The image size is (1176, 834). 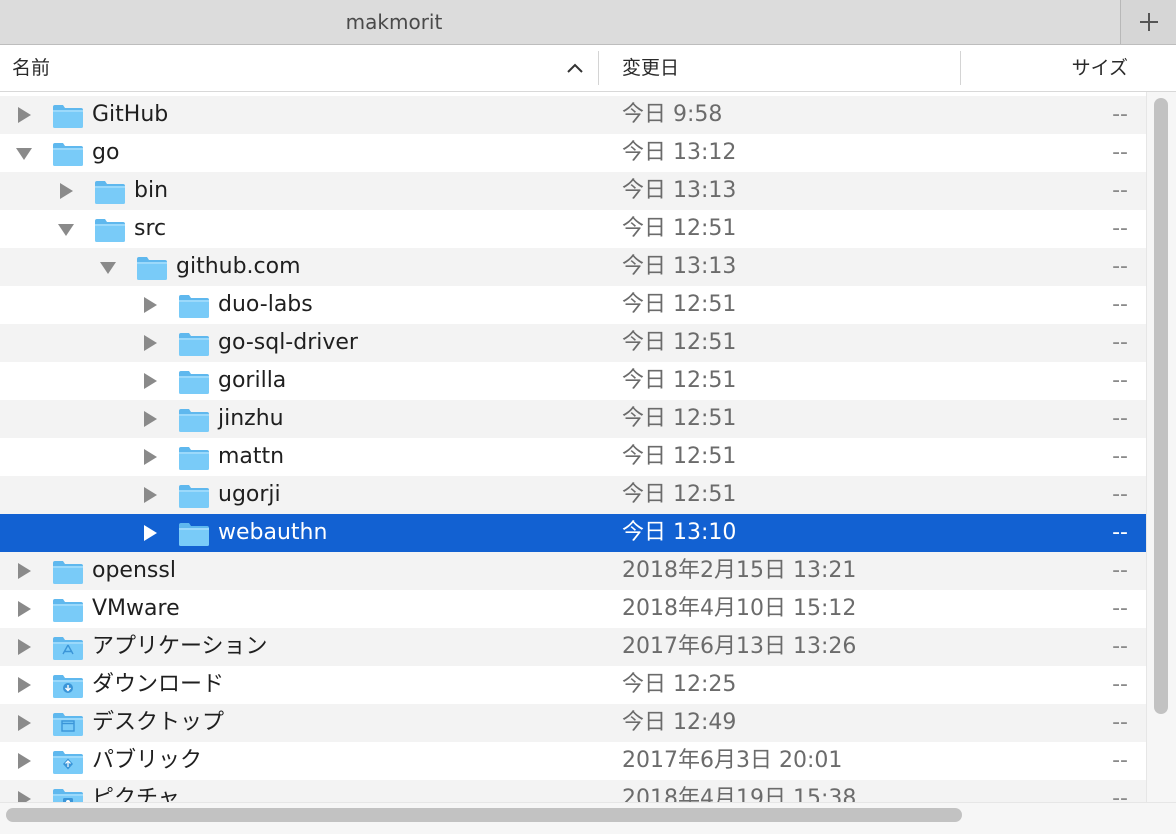 I want to click on table-row: パブリック 2017年6月3日 20:01 --, so click(x=573, y=761).